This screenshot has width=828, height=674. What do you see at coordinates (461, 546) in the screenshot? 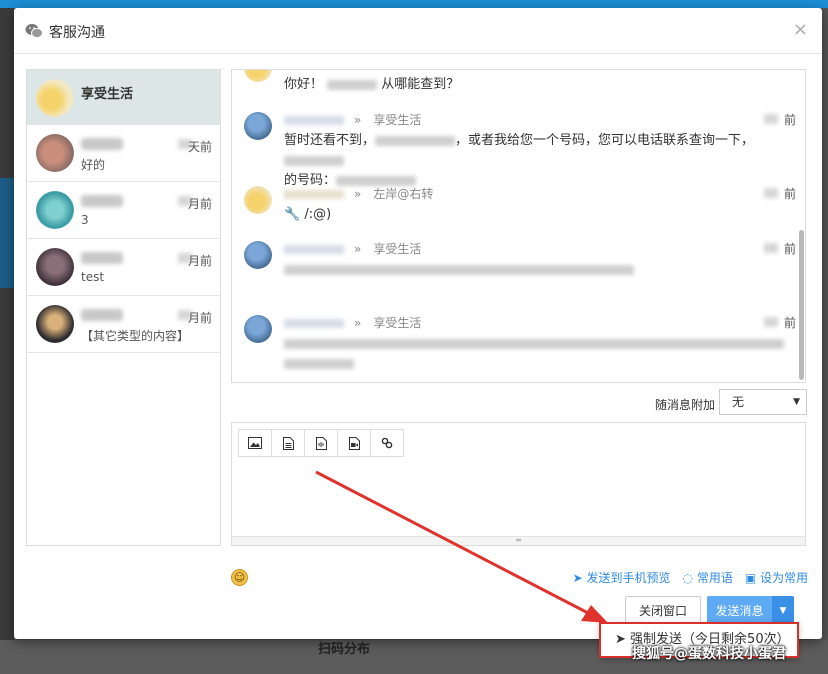
I see `annotation-arrow` at bounding box center [461, 546].